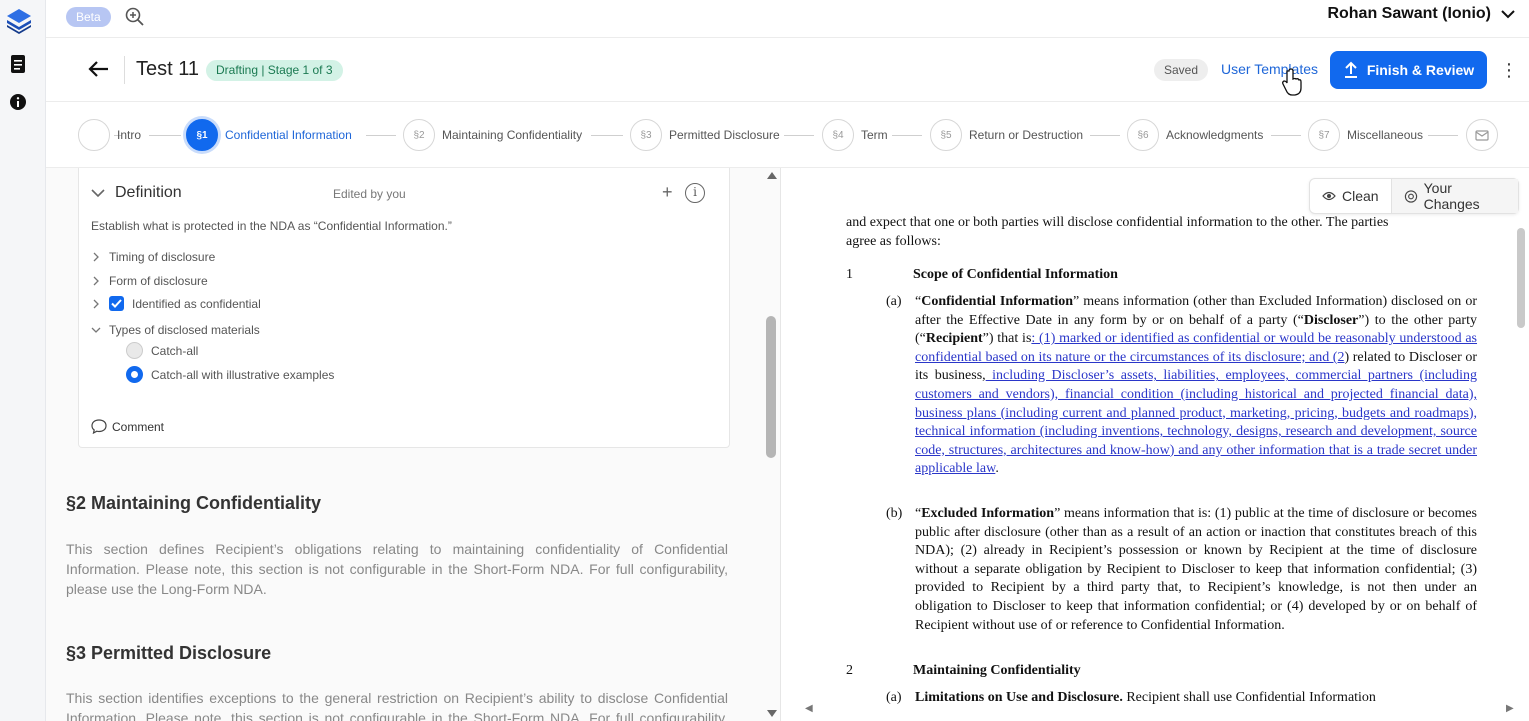 The width and height of the screenshot is (1529, 721). Describe the element at coordinates (997, 301) in the screenshot. I see `term-confidential-information: Confidential Information` at that location.